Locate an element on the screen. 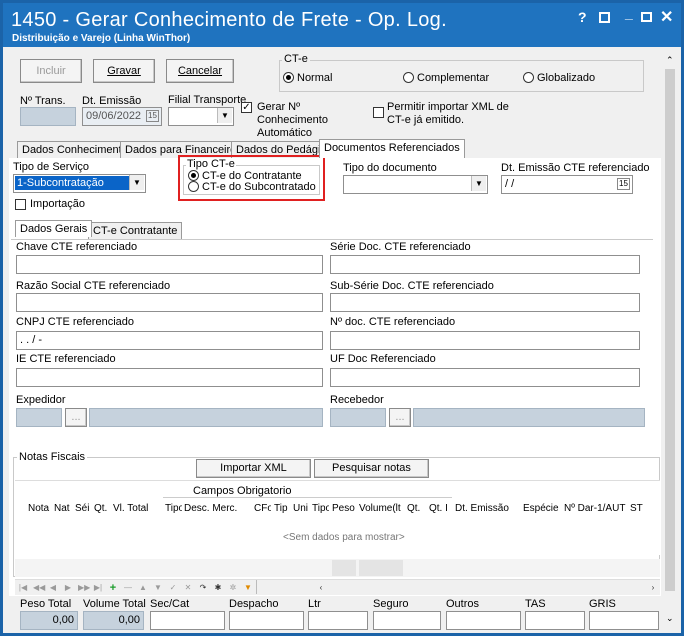 The image size is (684, 636). asterisk-icon: ✱ is located at coordinates (218, 588).